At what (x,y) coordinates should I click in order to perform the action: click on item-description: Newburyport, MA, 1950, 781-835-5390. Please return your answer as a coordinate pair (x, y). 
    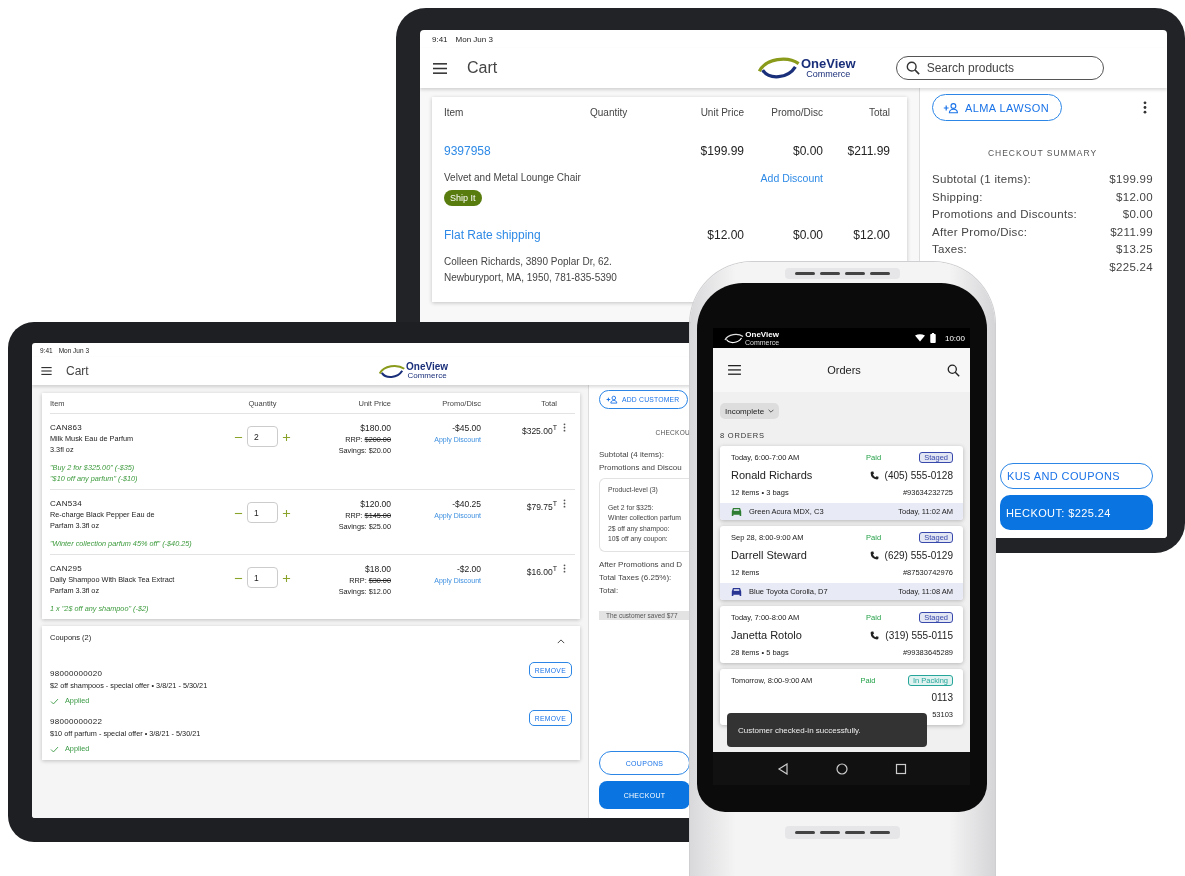
    Looking at the image, I should click on (531, 277).